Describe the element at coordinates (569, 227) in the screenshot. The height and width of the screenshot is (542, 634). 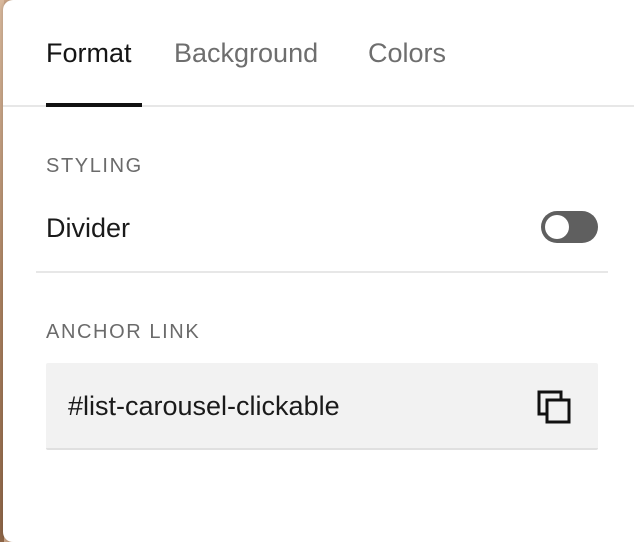
I see `divider-toggle` at that location.